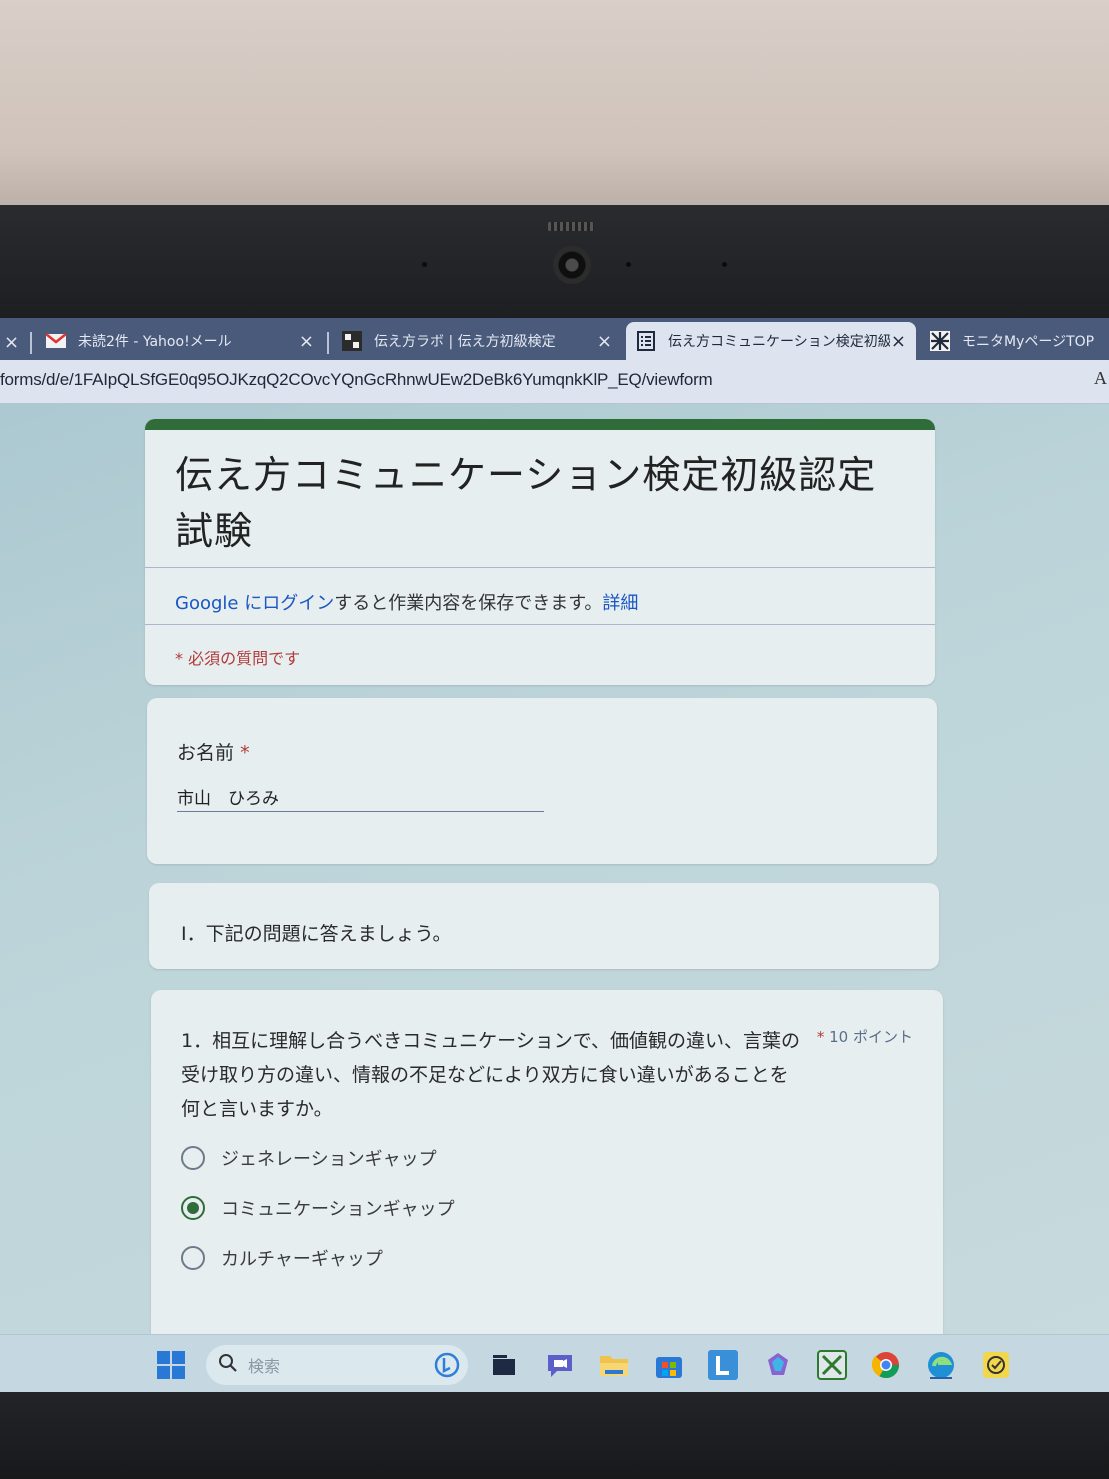 Image resolution: width=1109 pixels, height=1479 pixels. Describe the element at coordinates (56, 341) in the screenshot. I see `yahoo-mail-icon` at that location.